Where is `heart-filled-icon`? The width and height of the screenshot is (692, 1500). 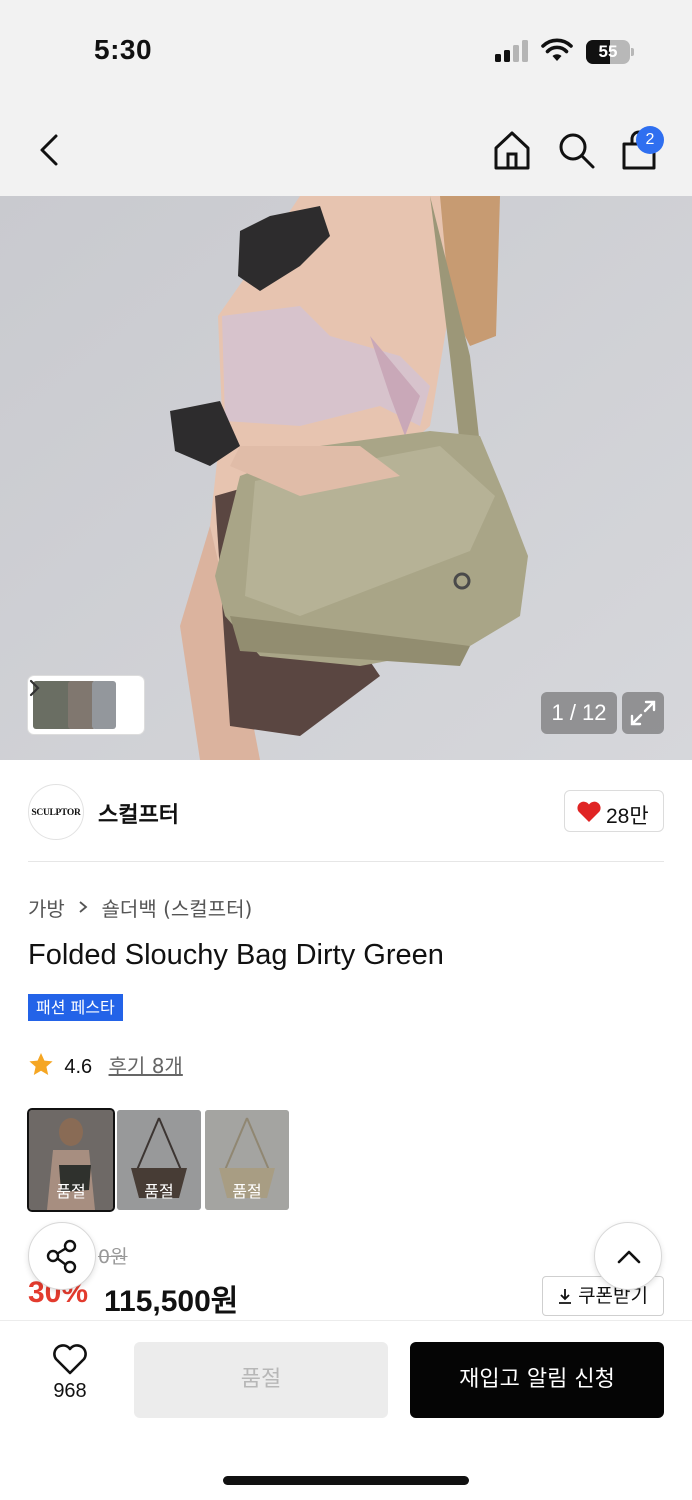 heart-filled-icon is located at coordinates (589, 811).